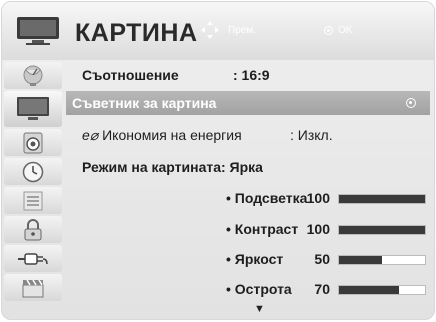 The image size is (436, 322). Describe the element at coordinates (259, 309) in the screenshot. I see `scroll-down-arrow-icon: ▼` at that location.